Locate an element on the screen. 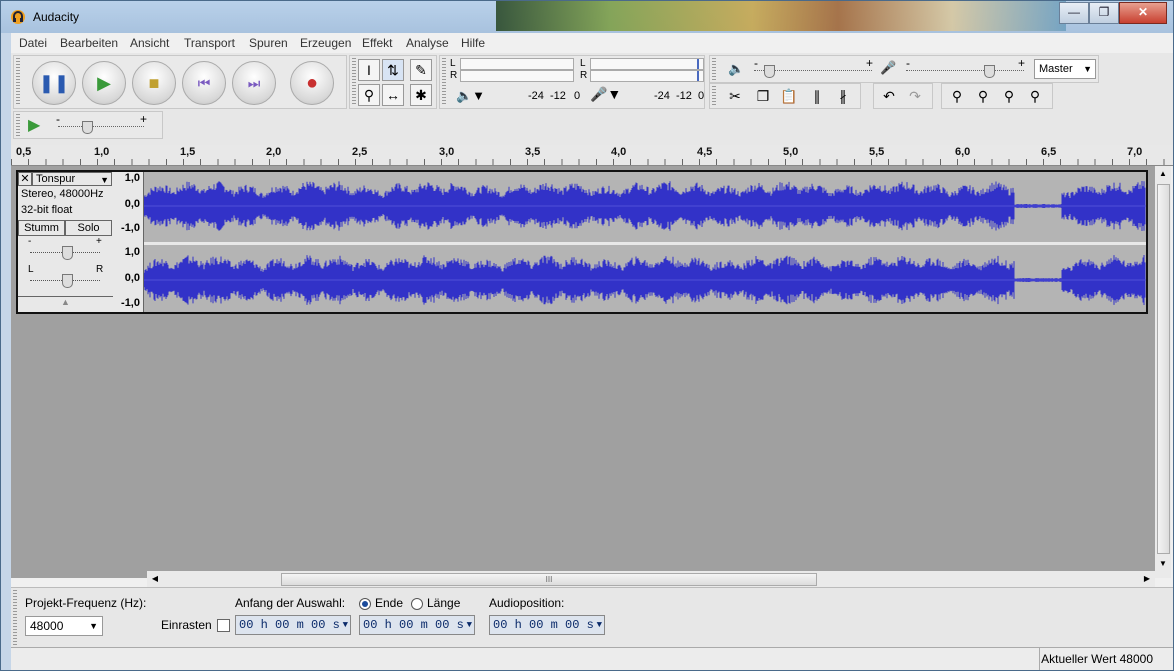  selection-end-field: 00 h 00 m 00 s ▼ is located at coordinates (417, 625).